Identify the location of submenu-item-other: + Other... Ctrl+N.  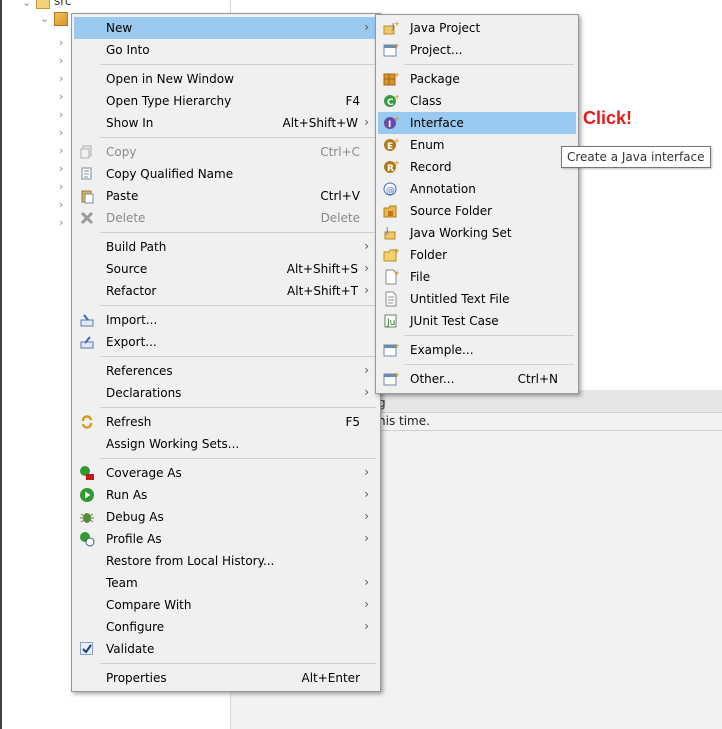
(477, 379).